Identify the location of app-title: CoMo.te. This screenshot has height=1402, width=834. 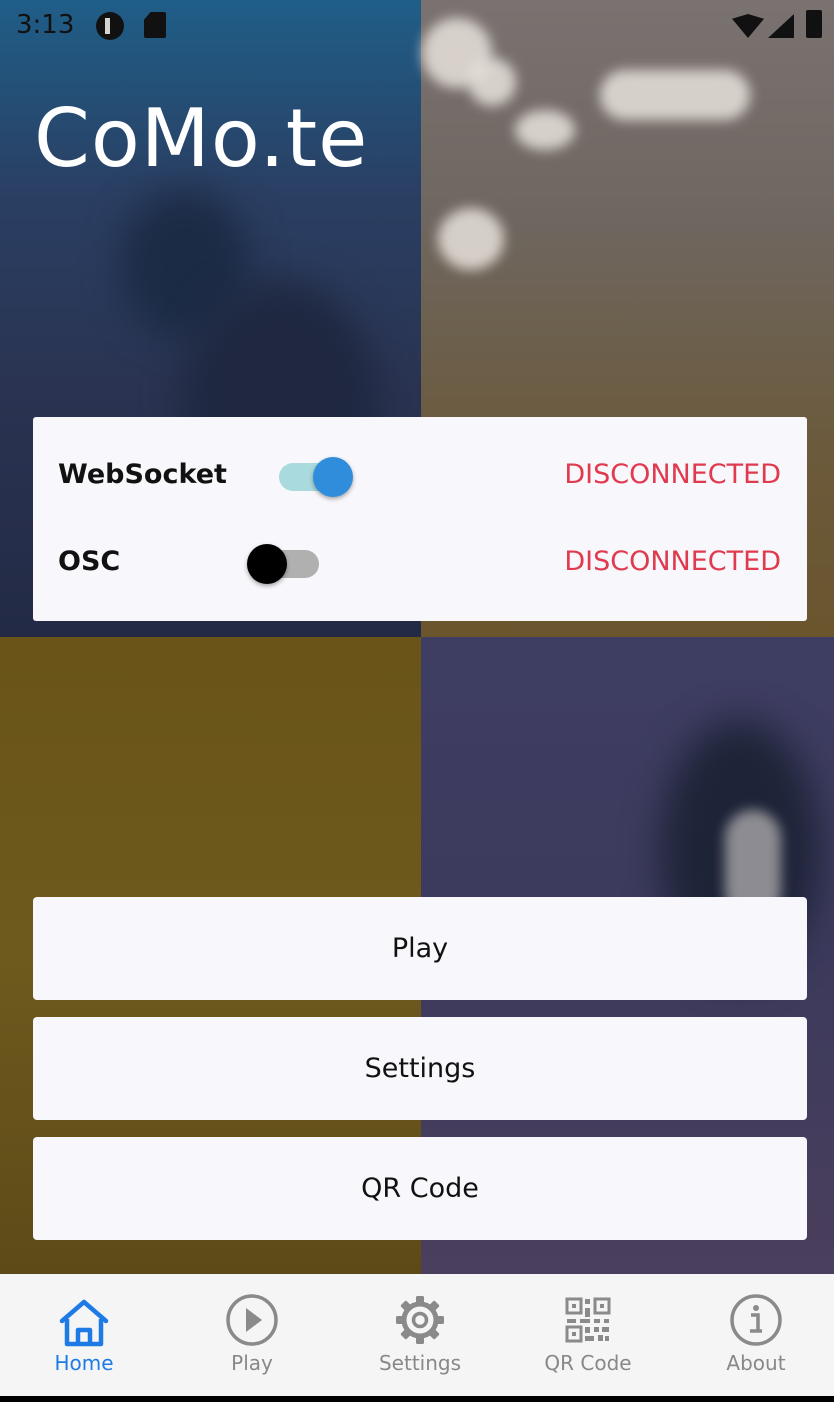
(201, 138).